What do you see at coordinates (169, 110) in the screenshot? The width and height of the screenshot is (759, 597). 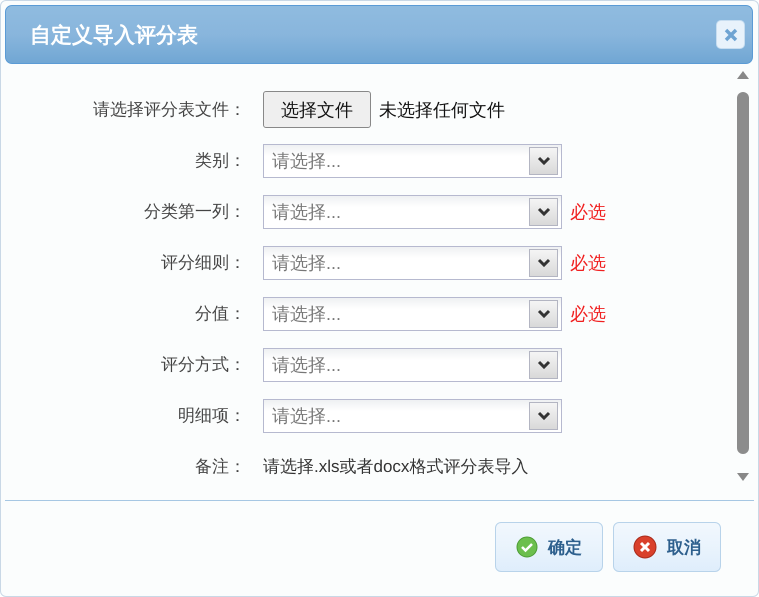 I see `field-label: 请选择评分表文件：` at bounding box center [169, 110].